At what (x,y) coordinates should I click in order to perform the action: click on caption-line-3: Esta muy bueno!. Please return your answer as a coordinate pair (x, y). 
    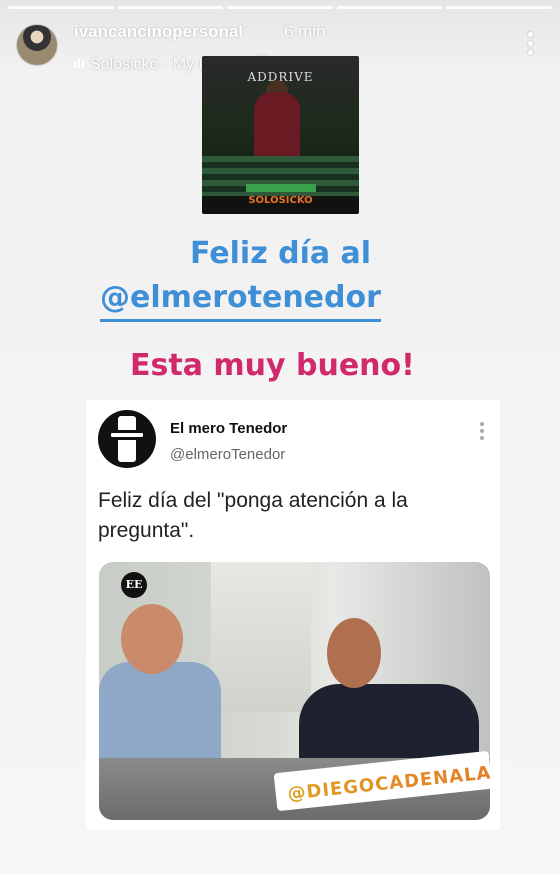
    Looking at the image, I should click on (272, 365).